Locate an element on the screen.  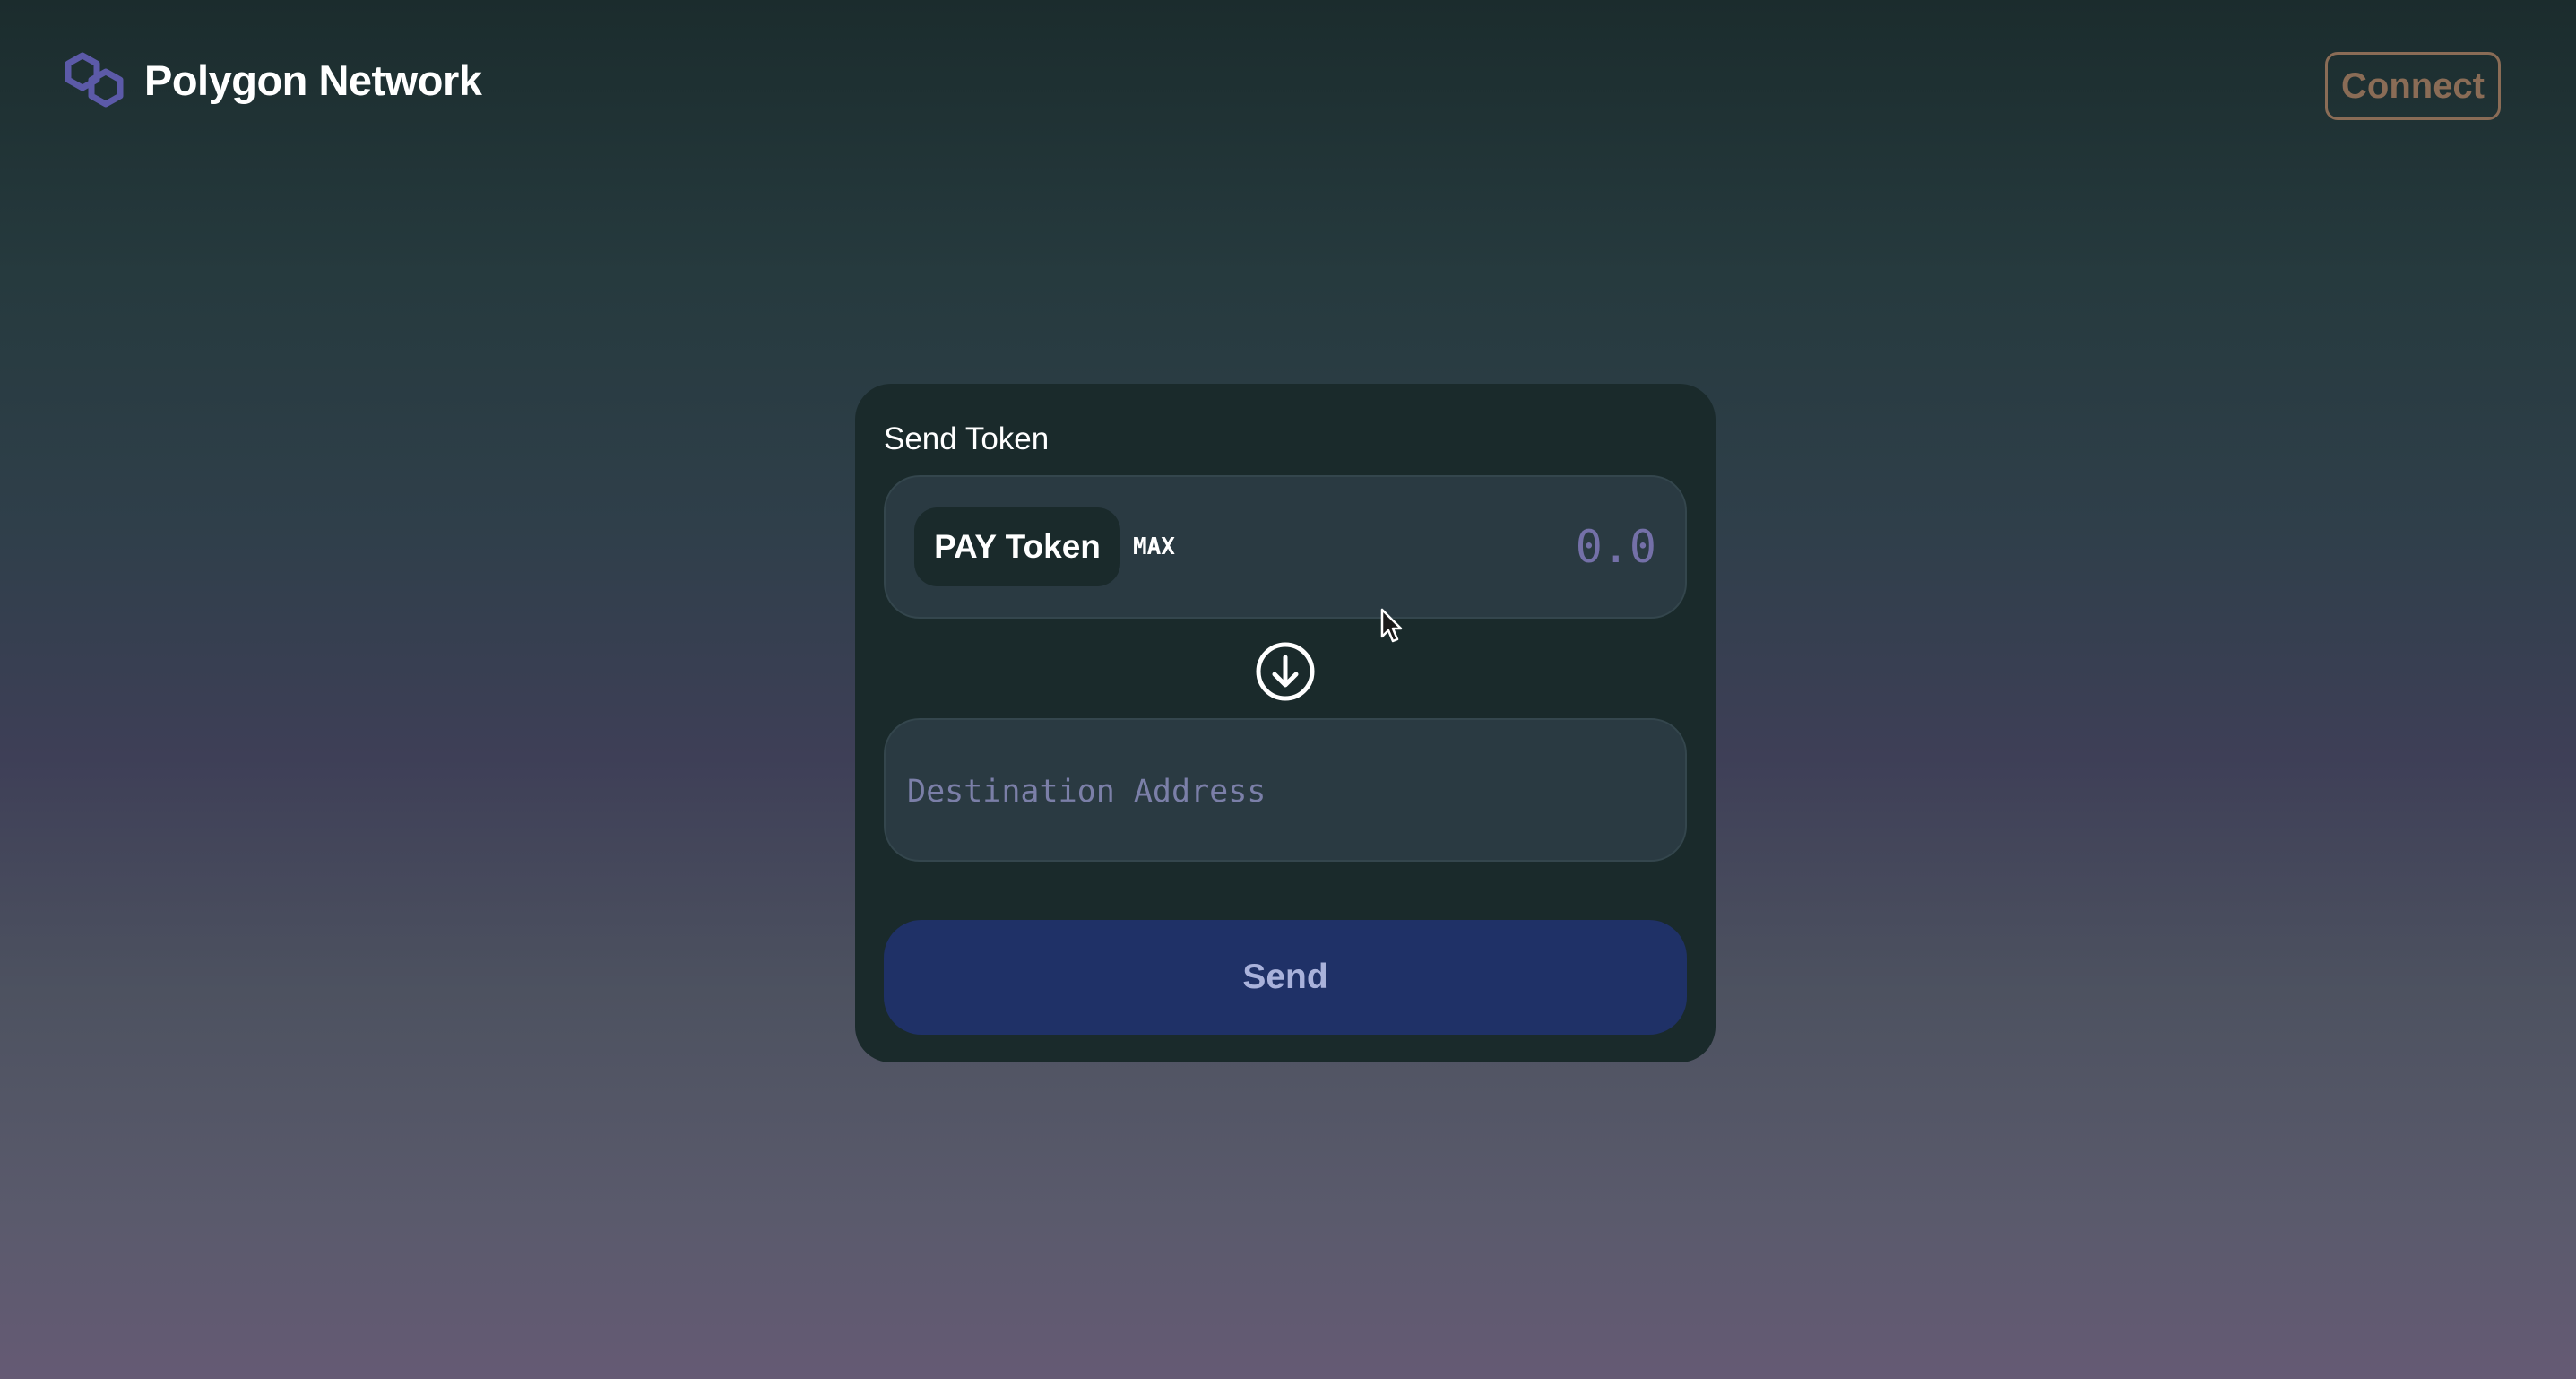
destination-panel is located at coordinates (1285, 790).